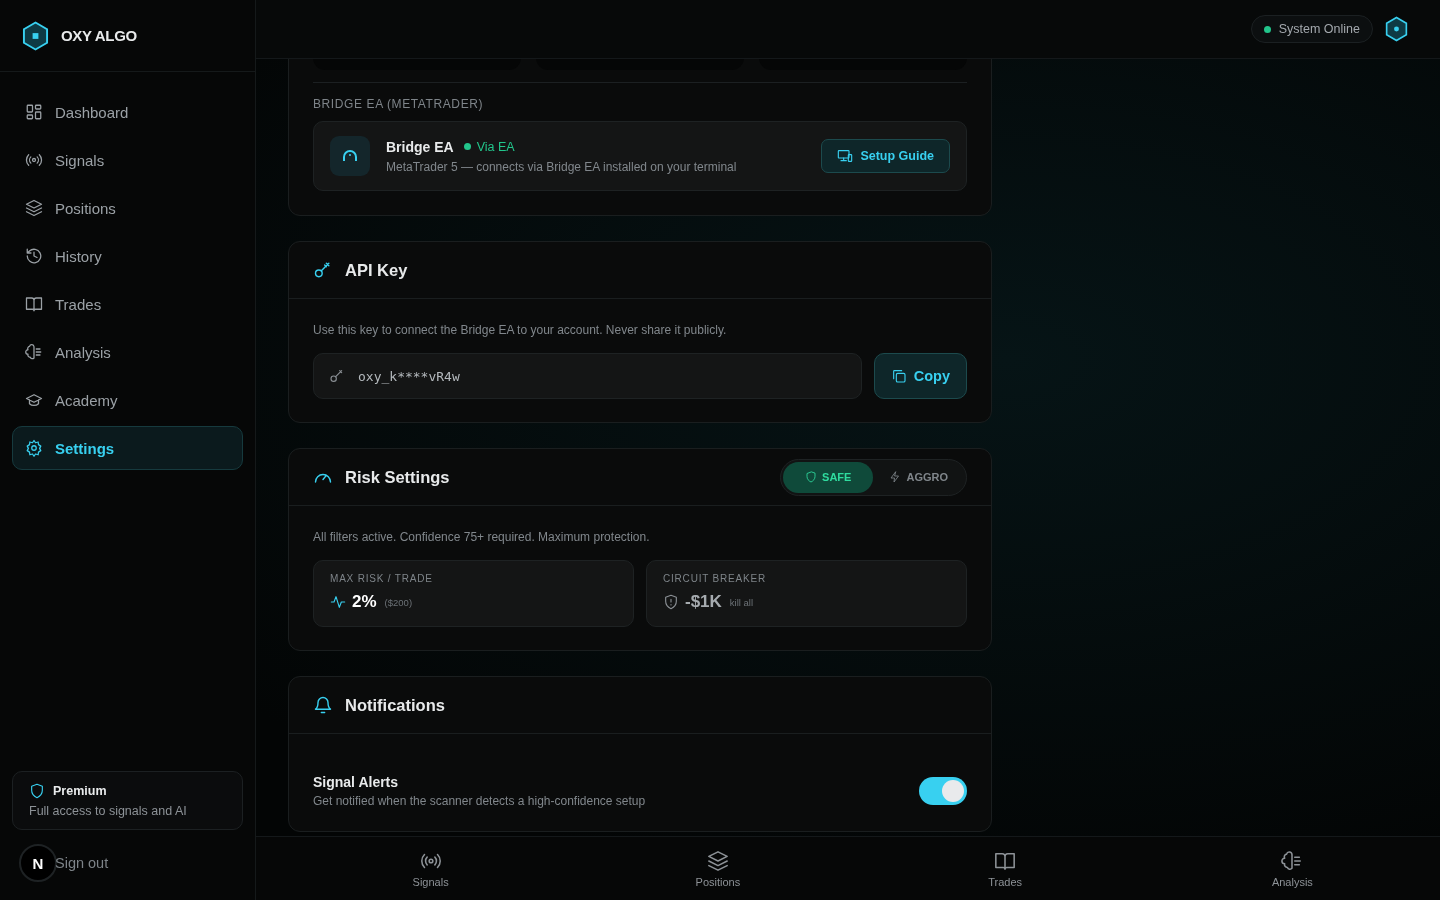 The width and height of the screenshot is (1440, 900). What do you see at coordinates (127, 256) in the screenshot?
I see `sidebar-item: History` at bounding box center [127, 256].